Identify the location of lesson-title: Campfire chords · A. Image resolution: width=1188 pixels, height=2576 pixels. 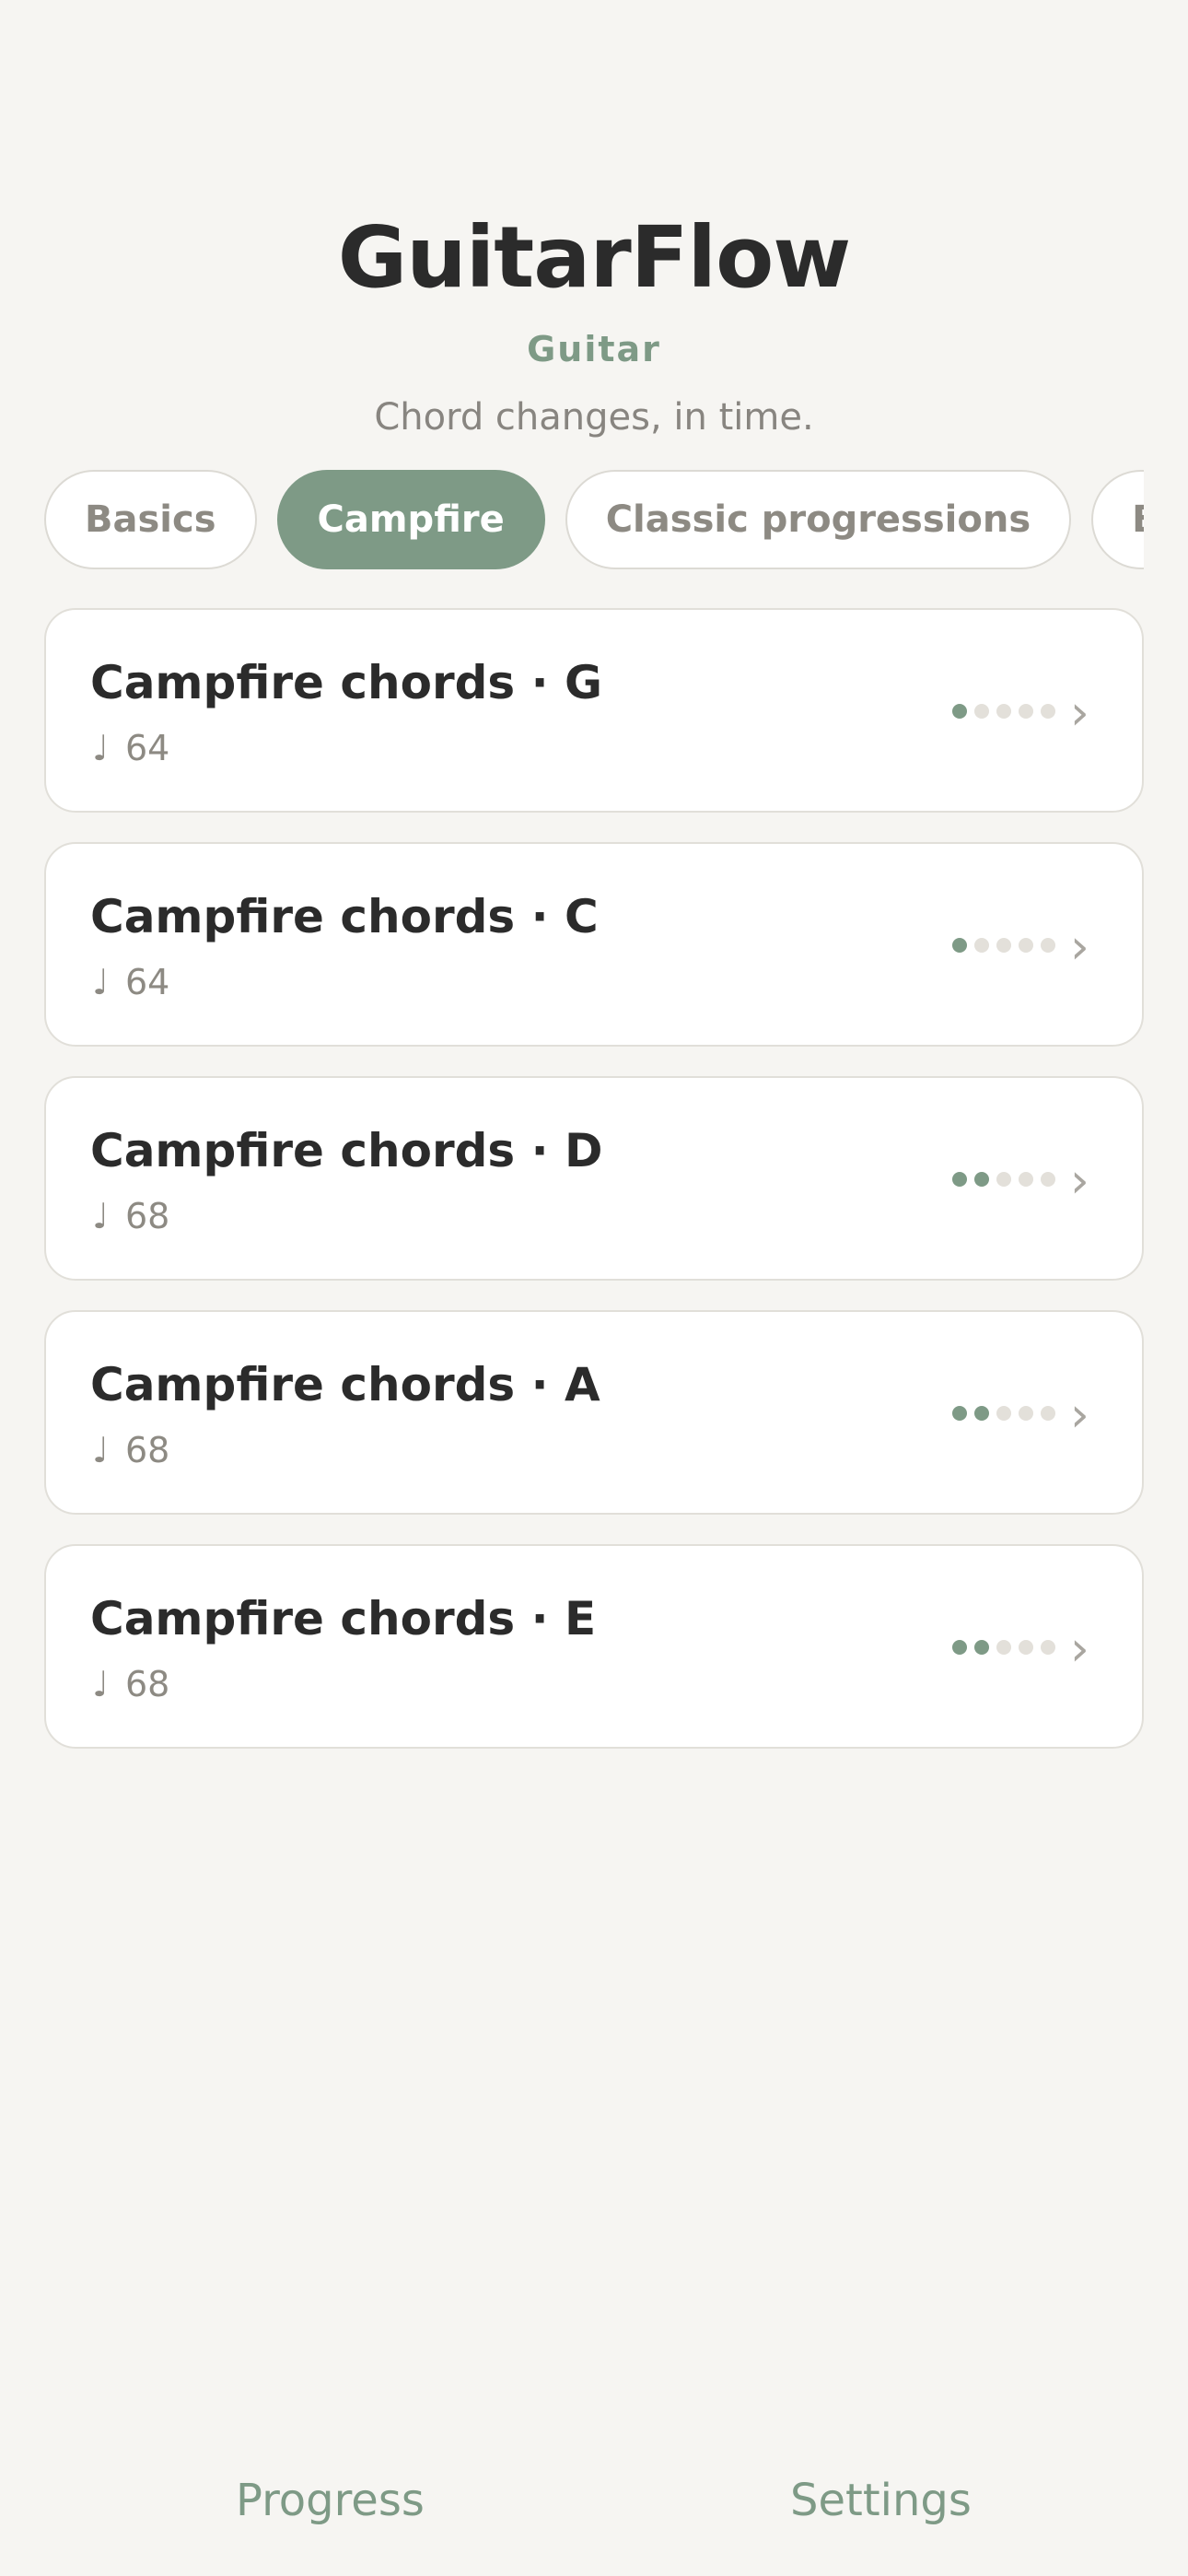
(345, 1384).